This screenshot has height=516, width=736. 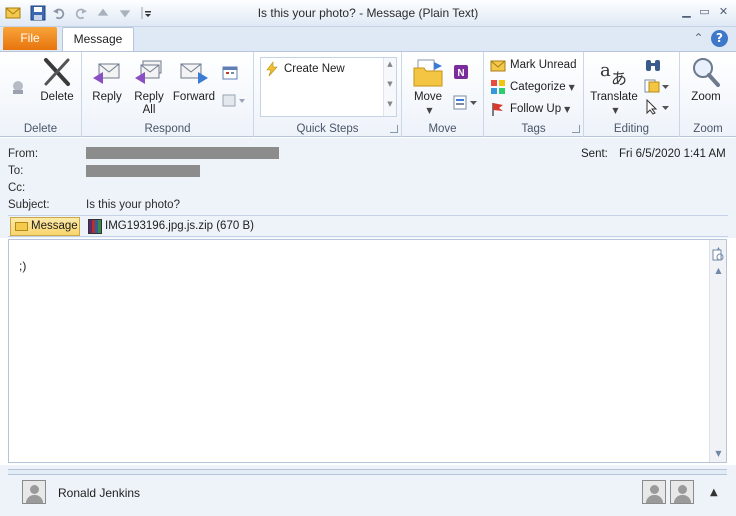 What do you see at coordinates (614, 97) in the screenshot?
I see `translate-label: Translate` at bounding box center [614, 97].